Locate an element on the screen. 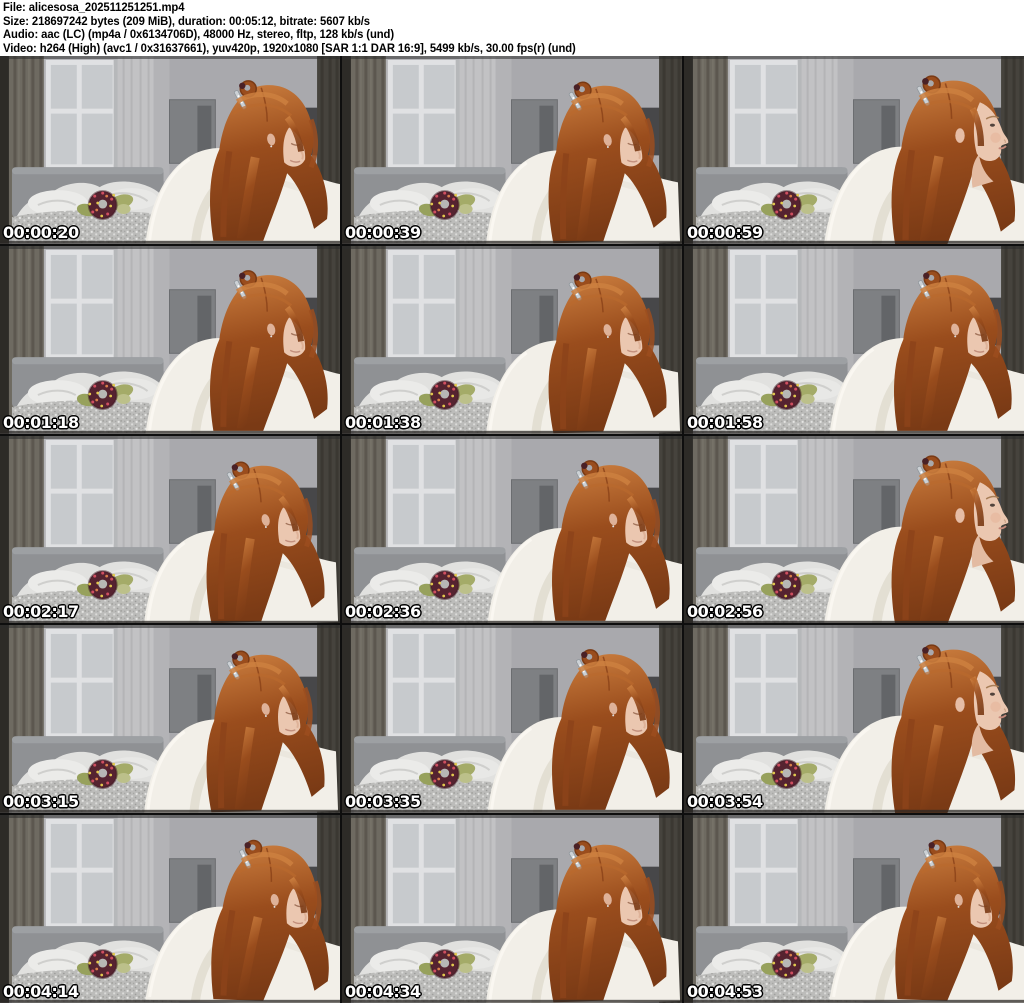 This screenshot has width=1024, height=1003. timestamp-overlay: 00:02:36 is located at coordinates (383, 612).